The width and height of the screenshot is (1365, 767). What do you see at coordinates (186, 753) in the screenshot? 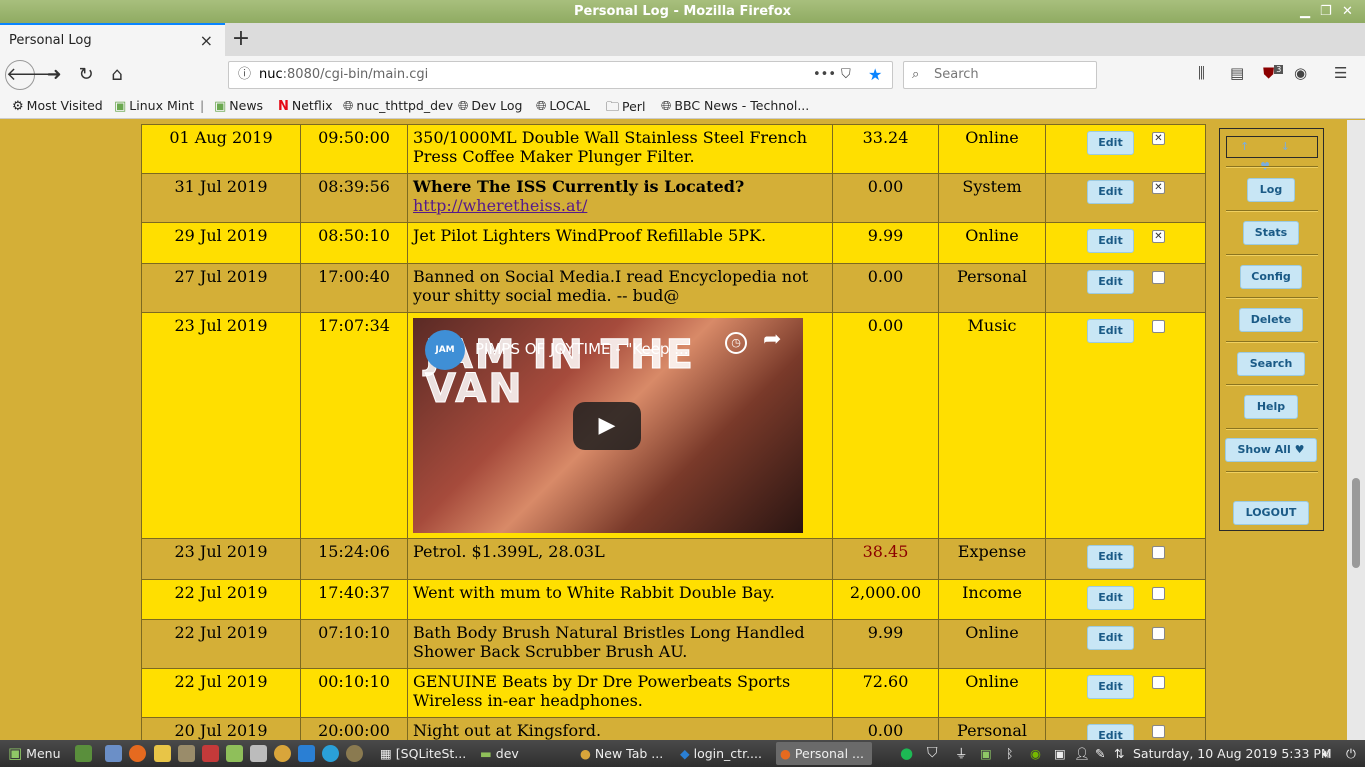
I see `terminal-icon` at bounding box center [186, 753].